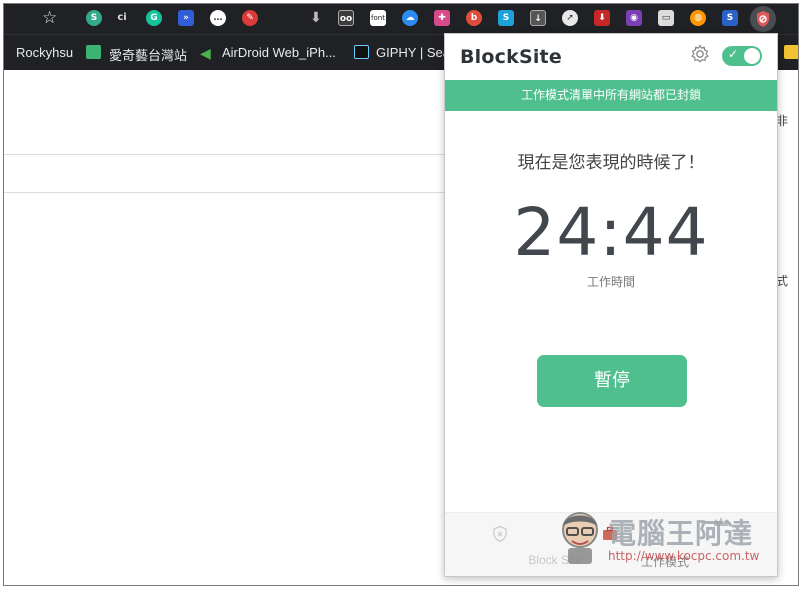 Image resolution: width=804 pixels, height=592 pixels. I want to click on motivation-headline: 現在是您表現的時候了！, so click(611, 163).